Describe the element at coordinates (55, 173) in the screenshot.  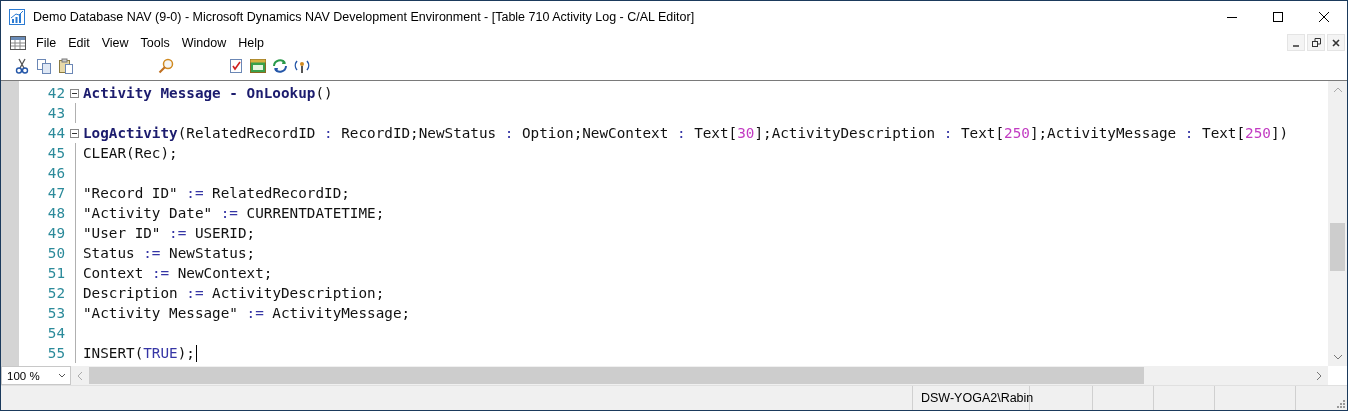
I see `line-number: 46` at that location.